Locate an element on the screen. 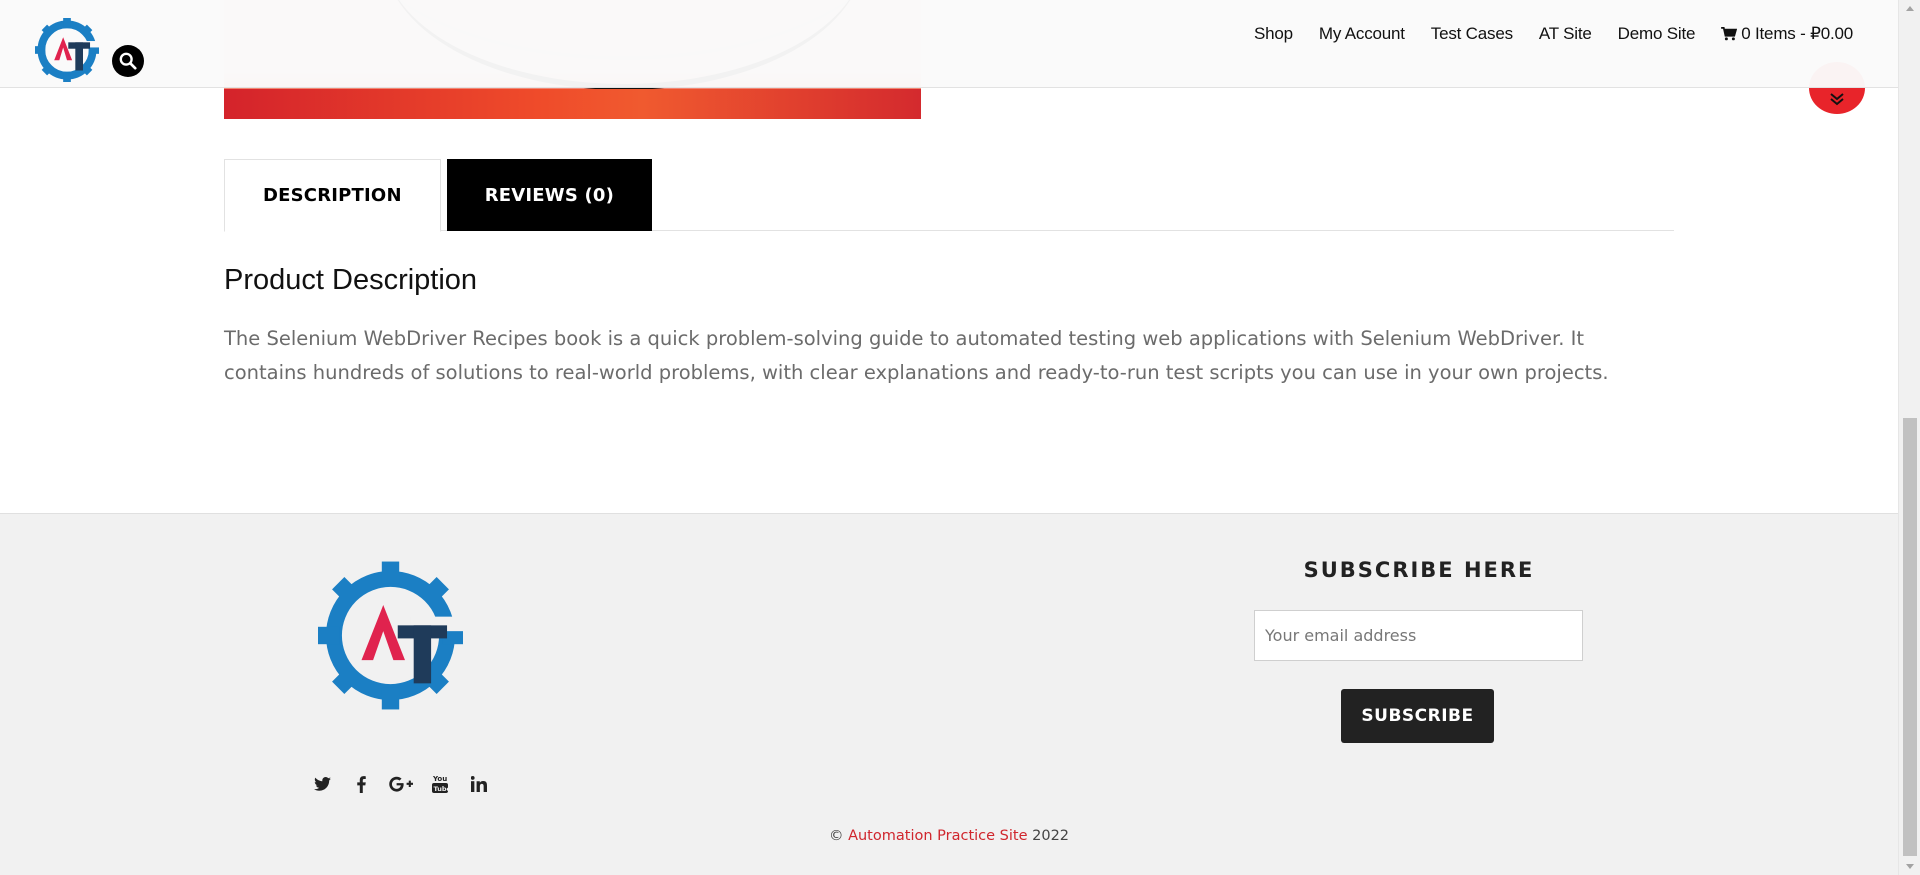  copyright: © Automation Practice Site 2022 is located at coordinates (949, 836).